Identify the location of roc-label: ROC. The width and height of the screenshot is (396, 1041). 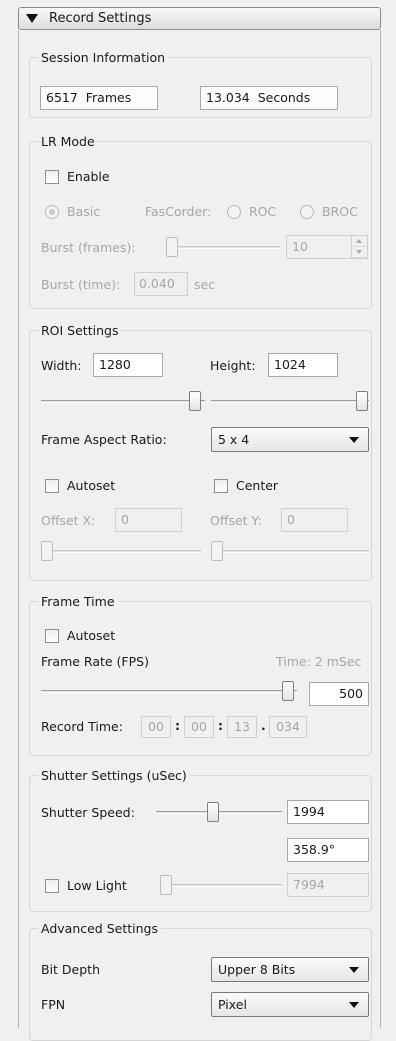
(263, 211).